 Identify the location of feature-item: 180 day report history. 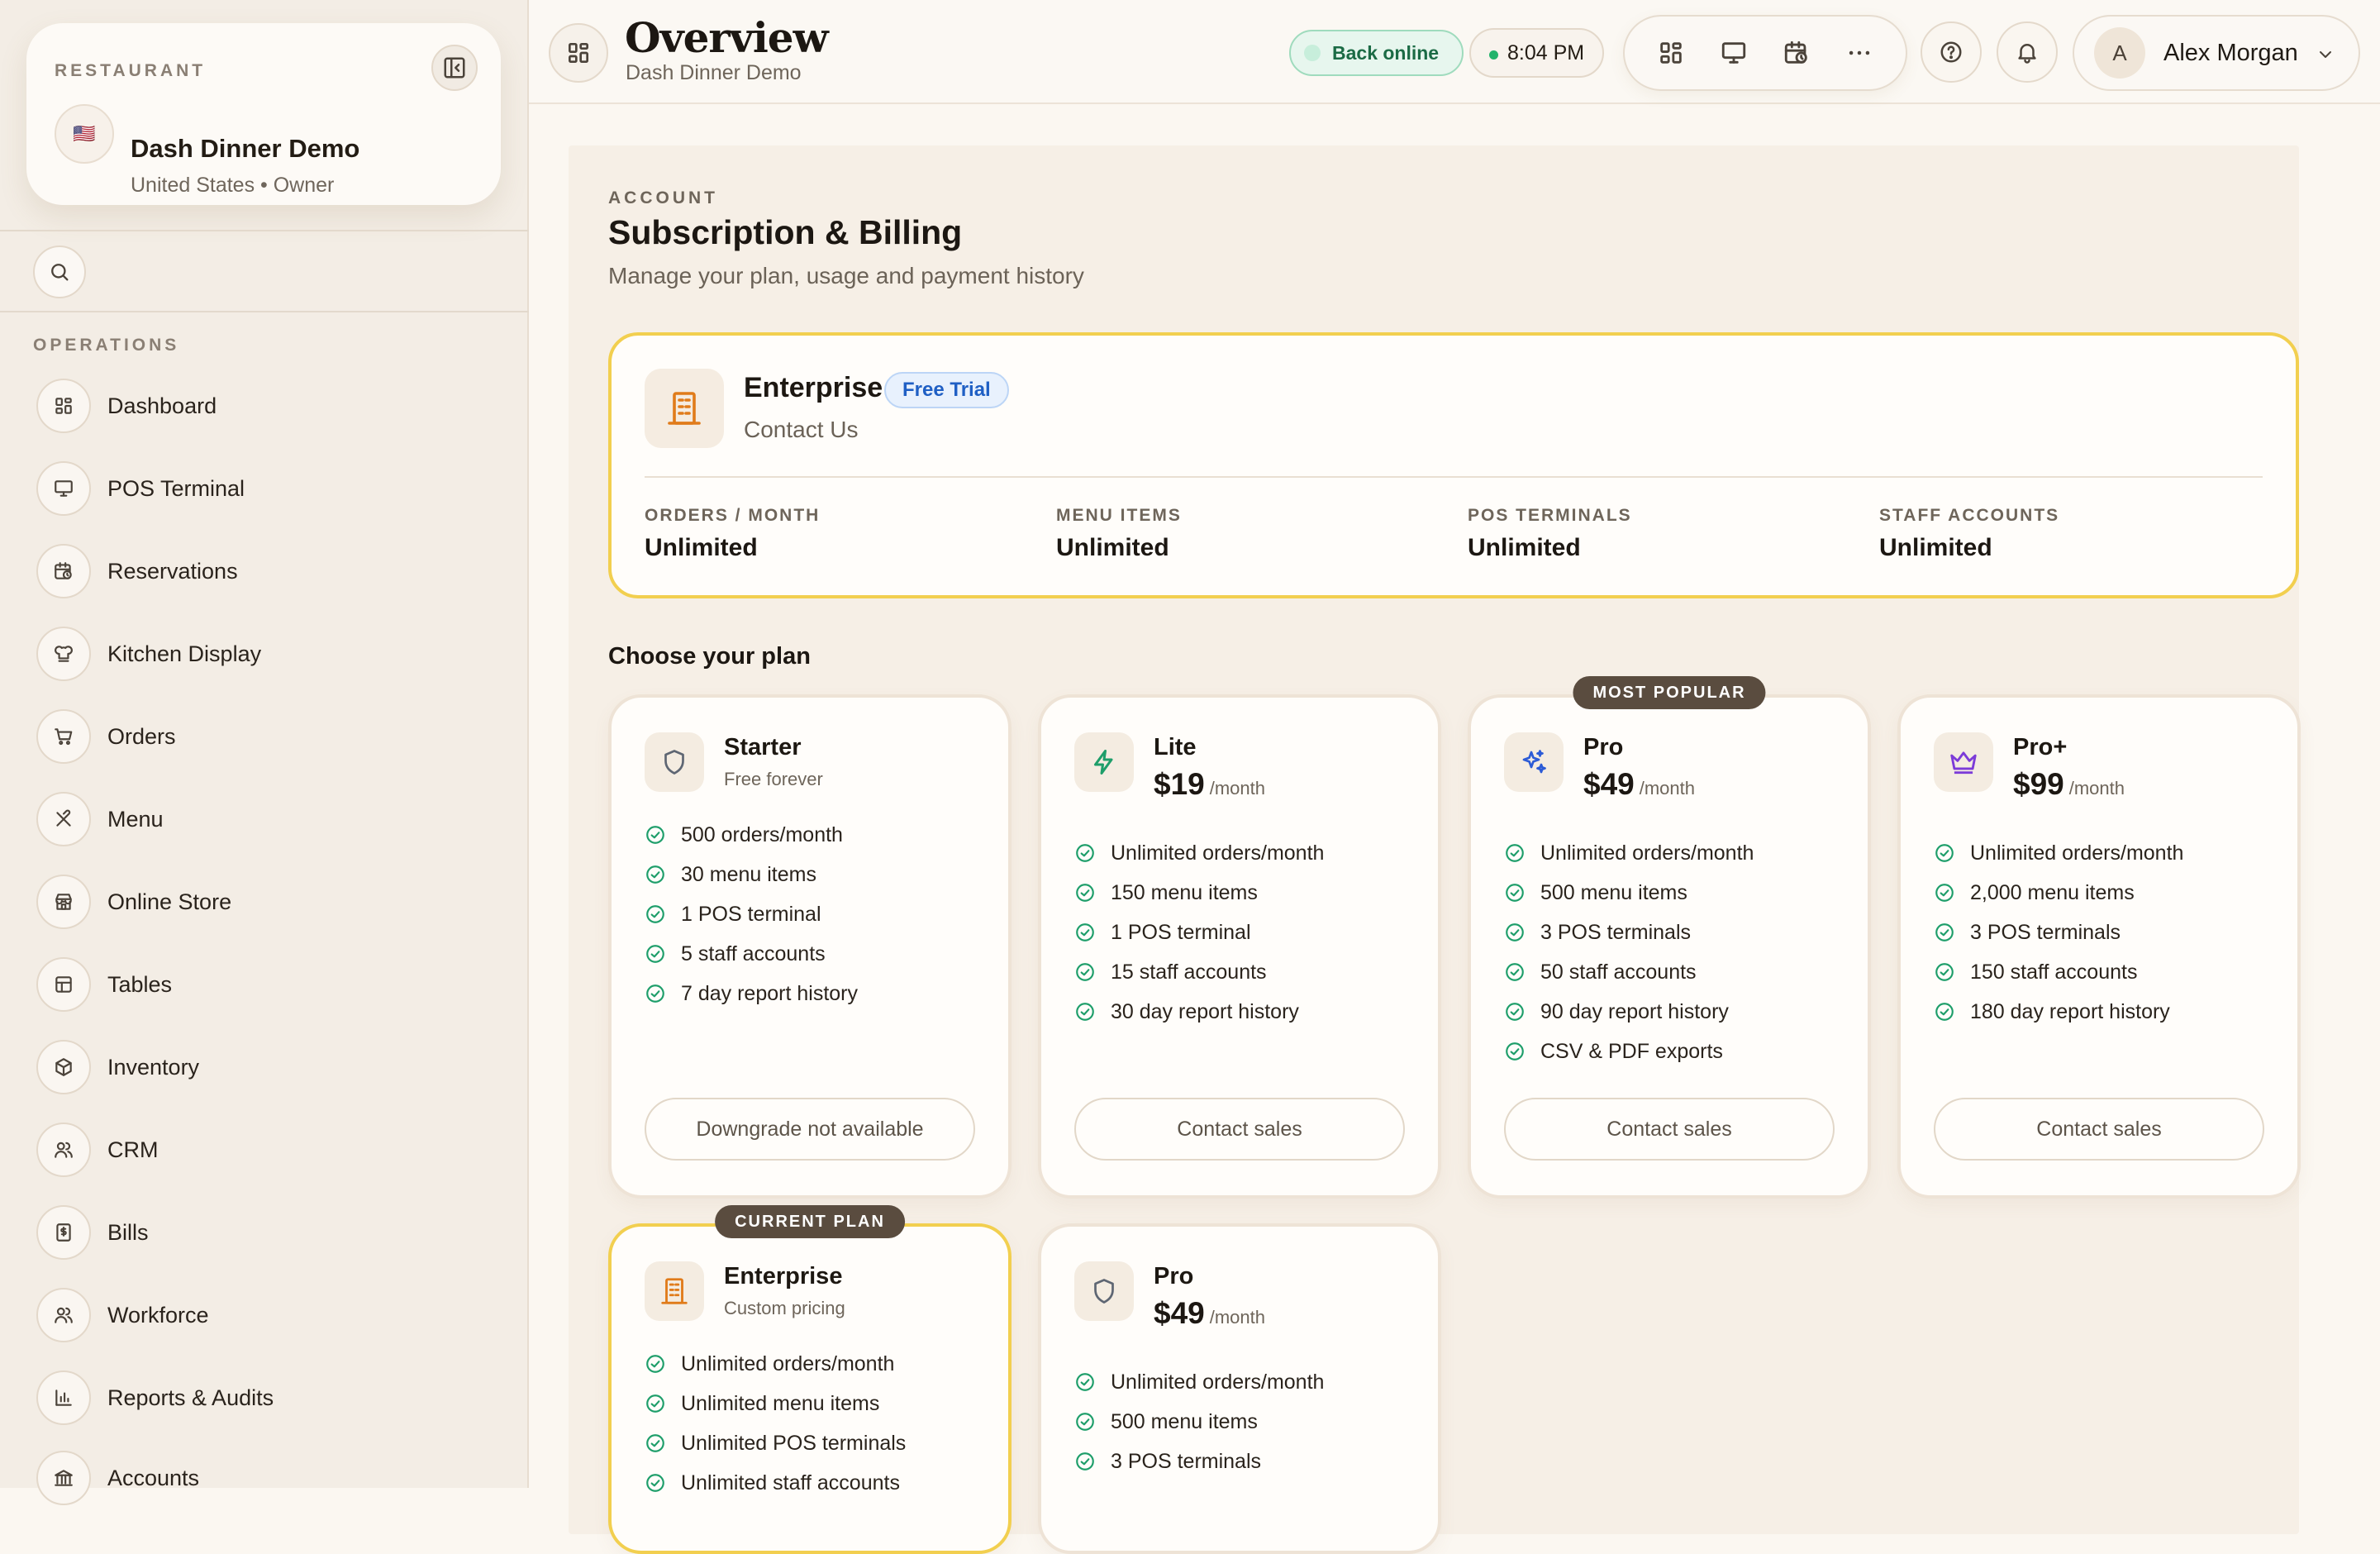
(2058, 1012).